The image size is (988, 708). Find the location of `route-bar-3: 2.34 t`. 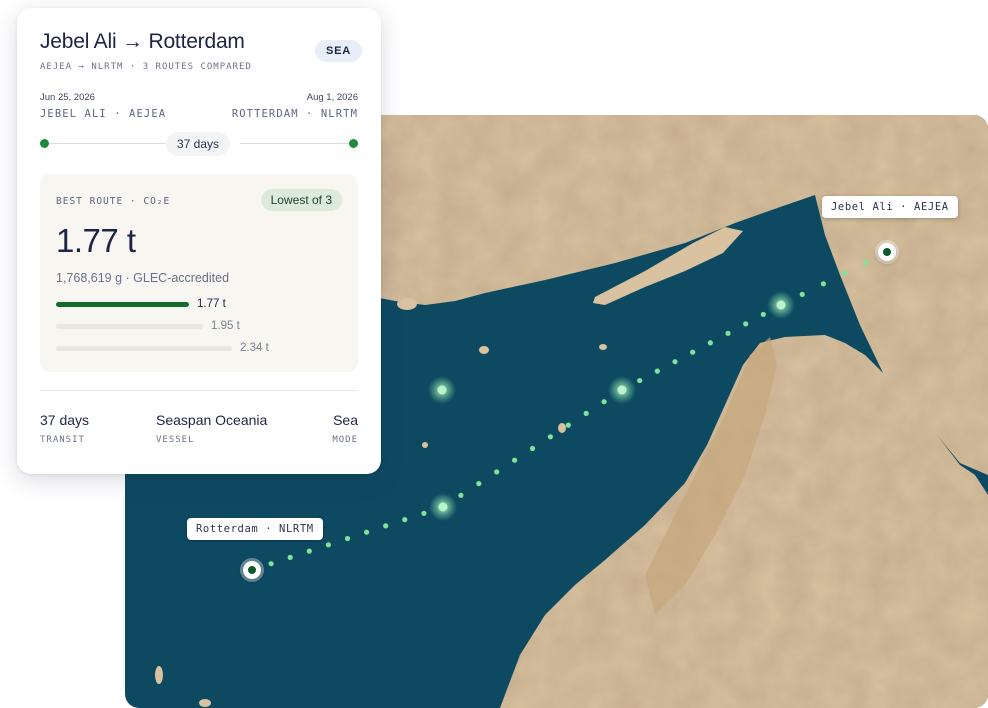

route-bar-3: 2.34 t is located at coordinates (201, 349).